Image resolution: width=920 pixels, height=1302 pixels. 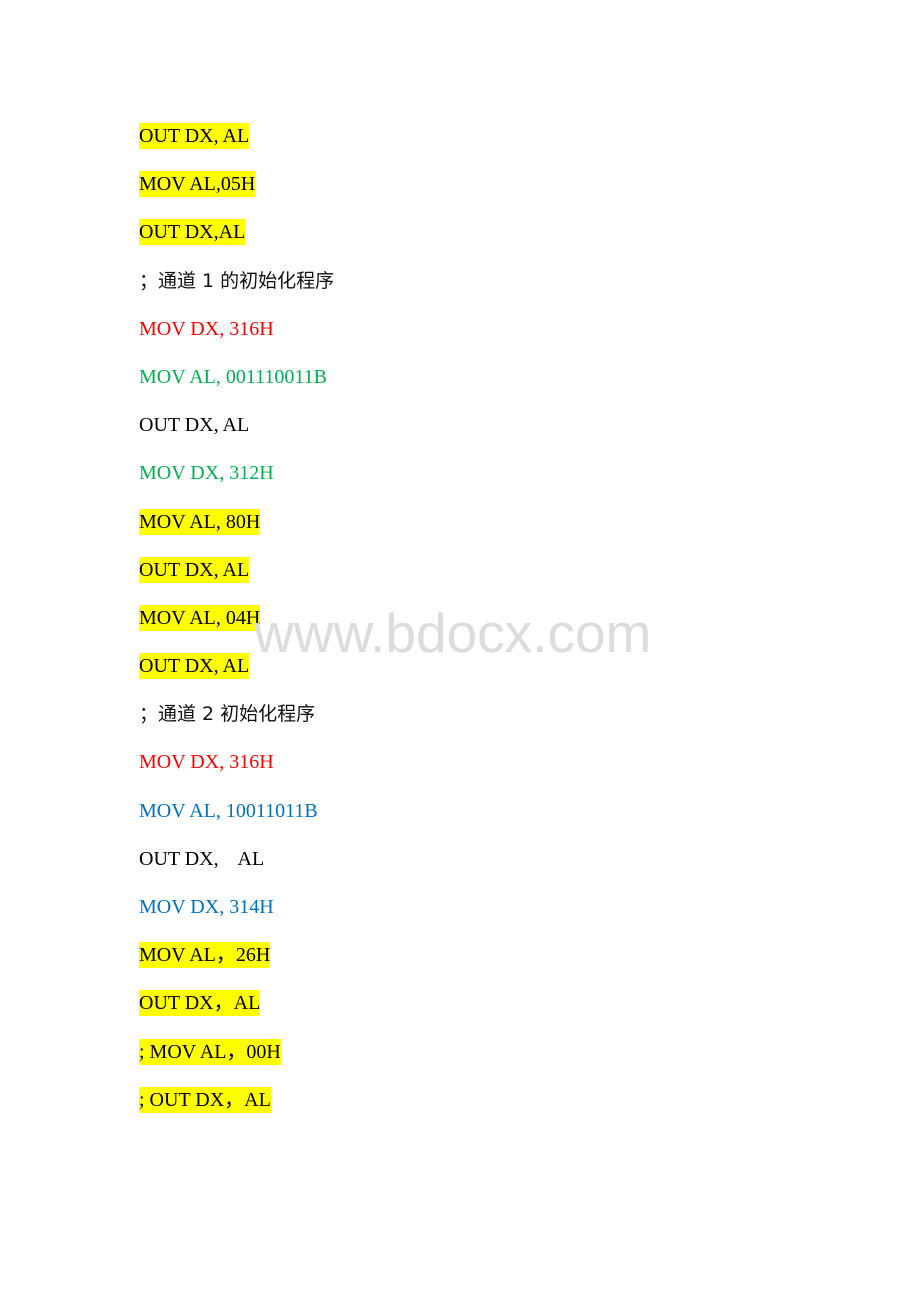 I want to click on code-line-text: ; OUT DX，AL, so click(x=205, y=1099).